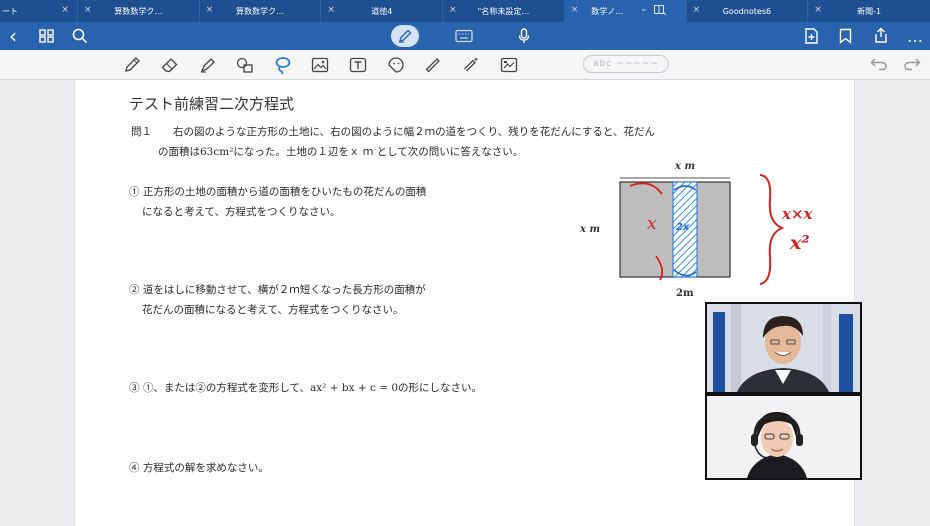 The image size is (930, 526). I want to click on question-text-line-2: の面積は63cm²になった。土地の１辺をｘ ｍ として次の問いに答えなさい。, so click(341, 152).